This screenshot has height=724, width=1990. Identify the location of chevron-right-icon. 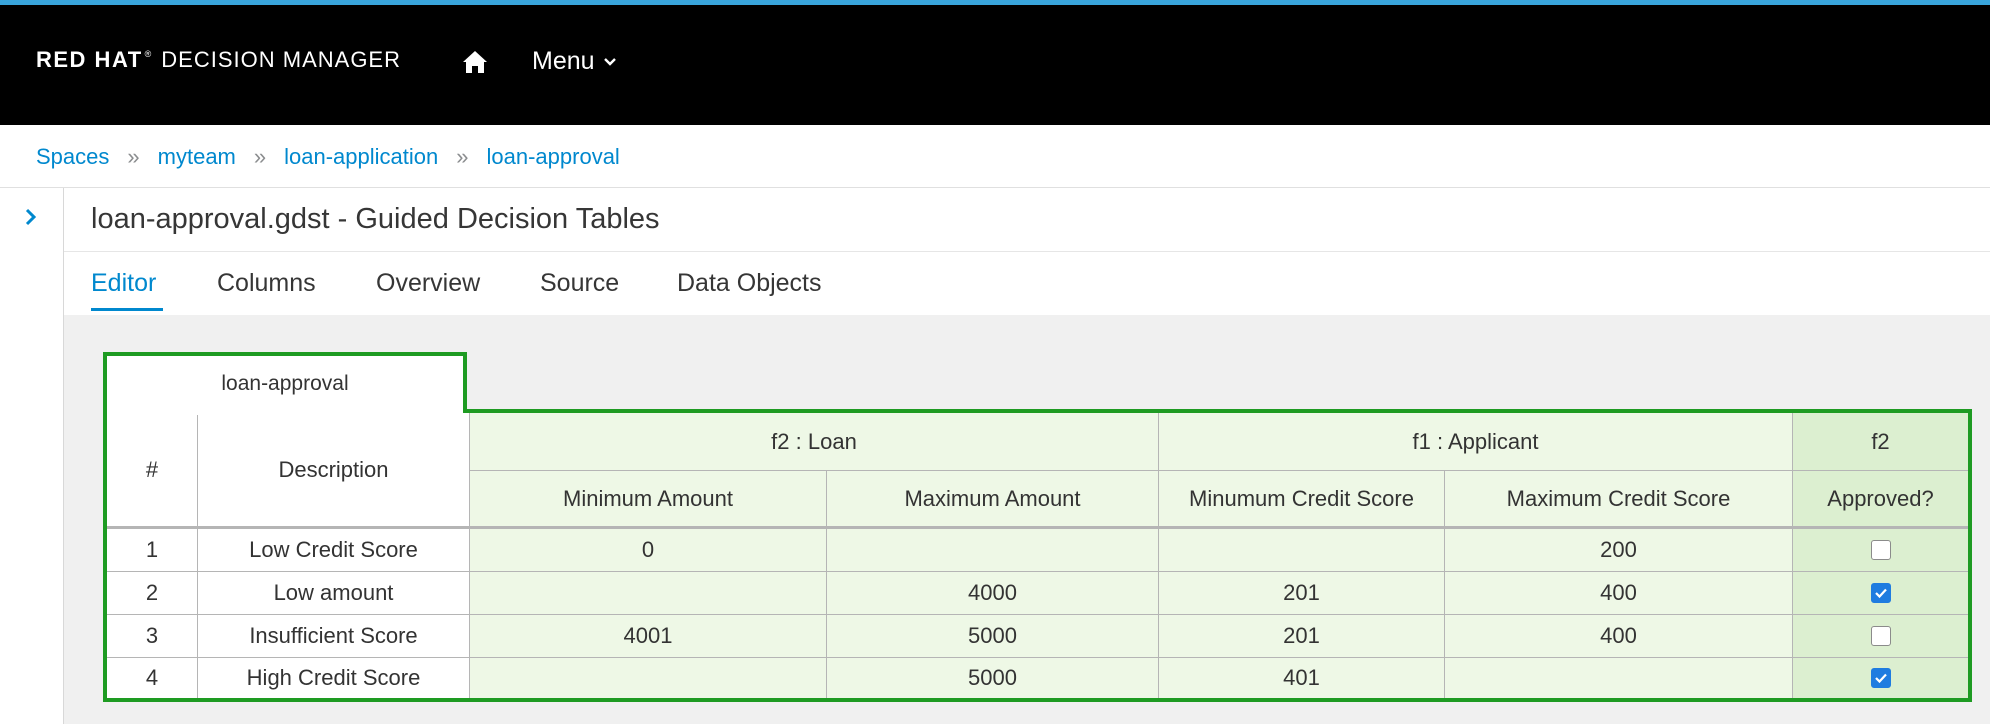
(31, 217).